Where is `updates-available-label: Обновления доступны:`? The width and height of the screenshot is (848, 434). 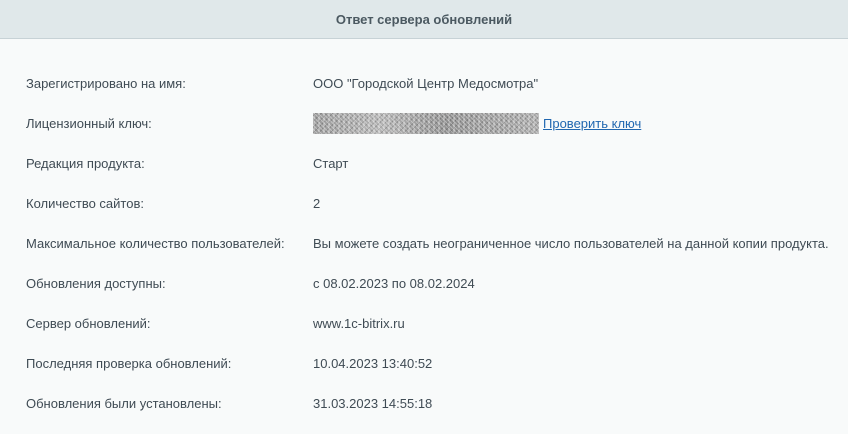
updates-available-label: Обновления доступны: is located at coordinates (96, 283).